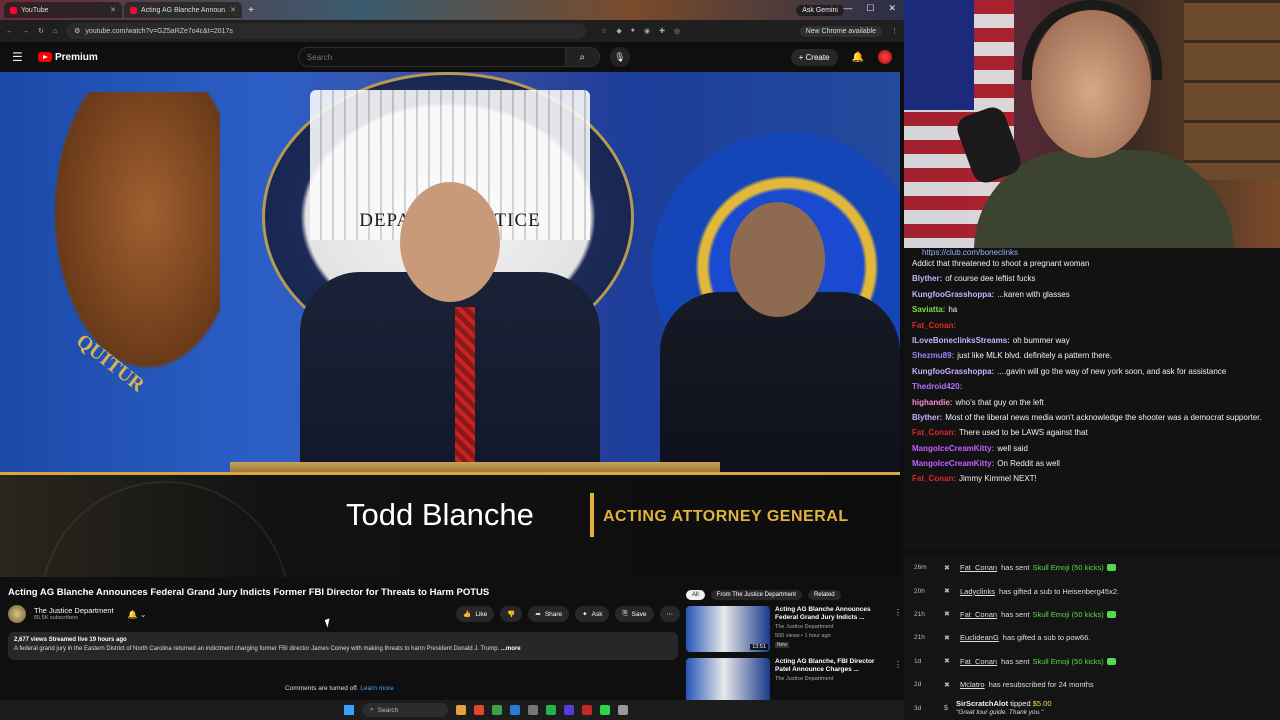 This screenshot has height=720, width=1280. Describe the element at coordinates (756, 595) in the screenshot. I see `chip-channel: From The Justice Department` at that location.